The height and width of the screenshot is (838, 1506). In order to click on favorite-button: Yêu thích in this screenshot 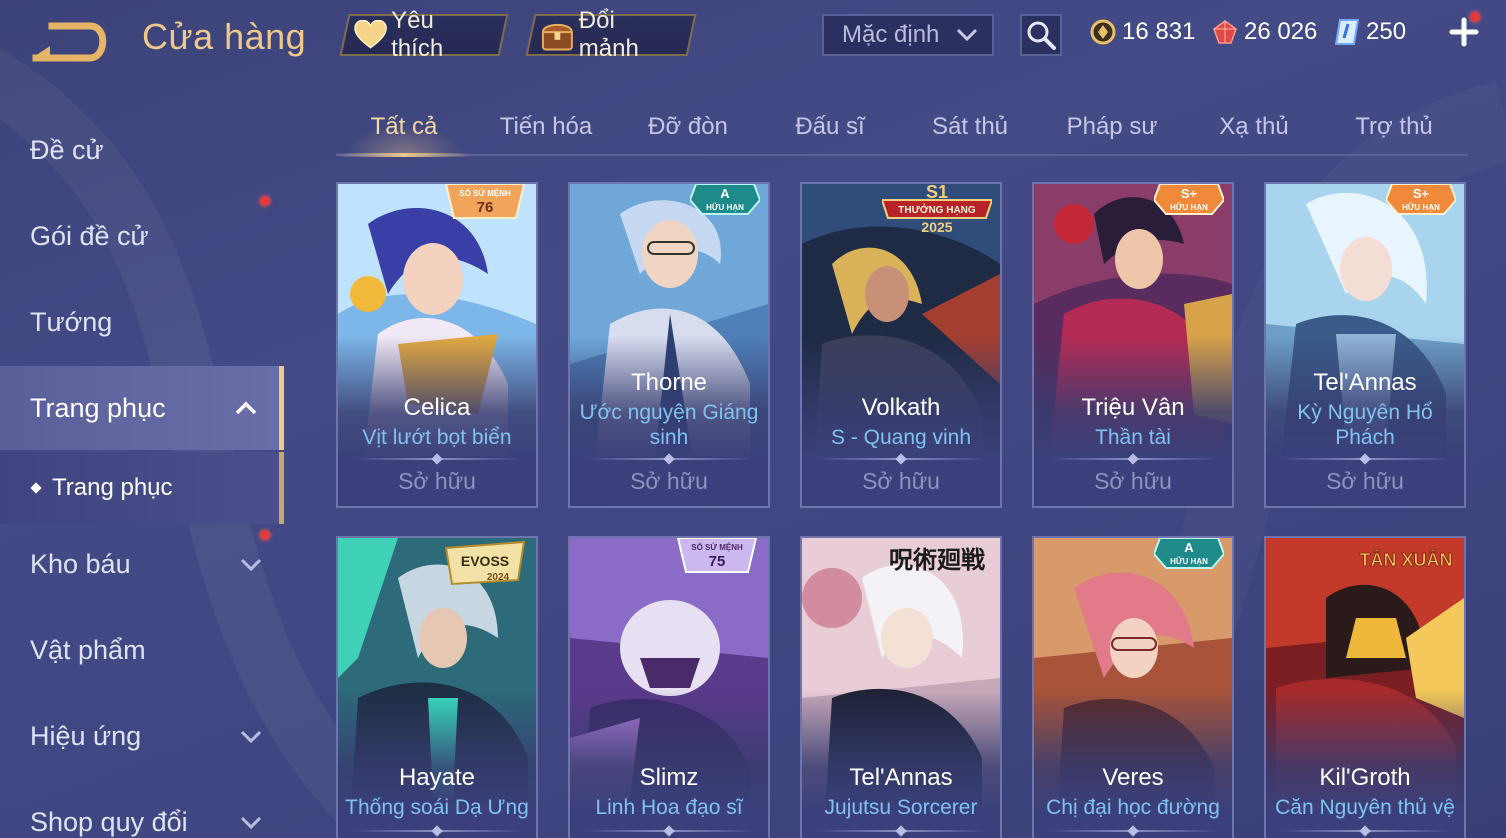, I will do `click(424, 34)`.